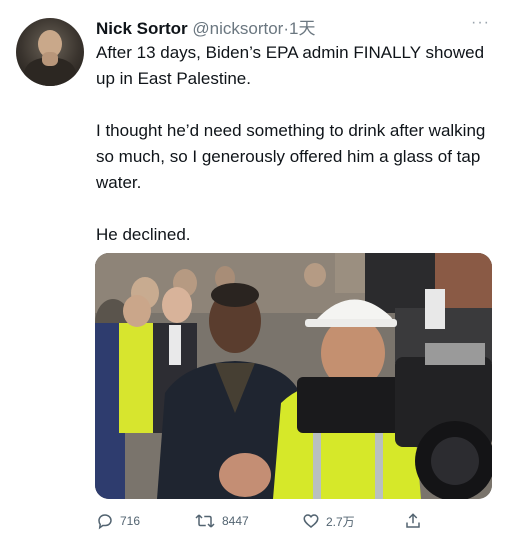 The image size is (512, 533). Describe the element at coordinates (50, 59) in the screenshot. I see `avatar-hands` at that location.